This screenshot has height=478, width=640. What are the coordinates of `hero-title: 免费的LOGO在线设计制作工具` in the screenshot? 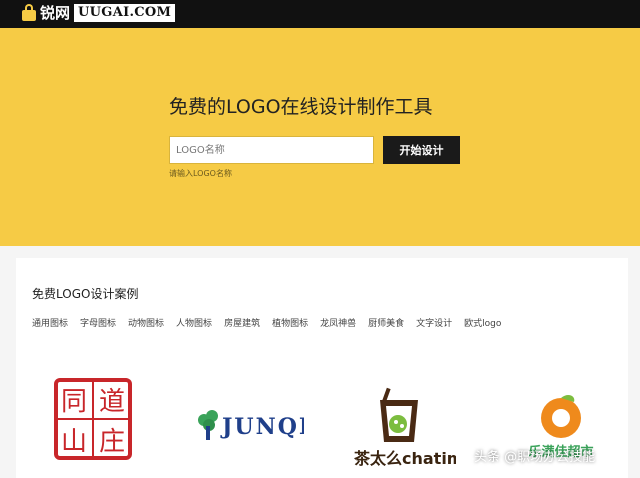 It's located at (301, 107).